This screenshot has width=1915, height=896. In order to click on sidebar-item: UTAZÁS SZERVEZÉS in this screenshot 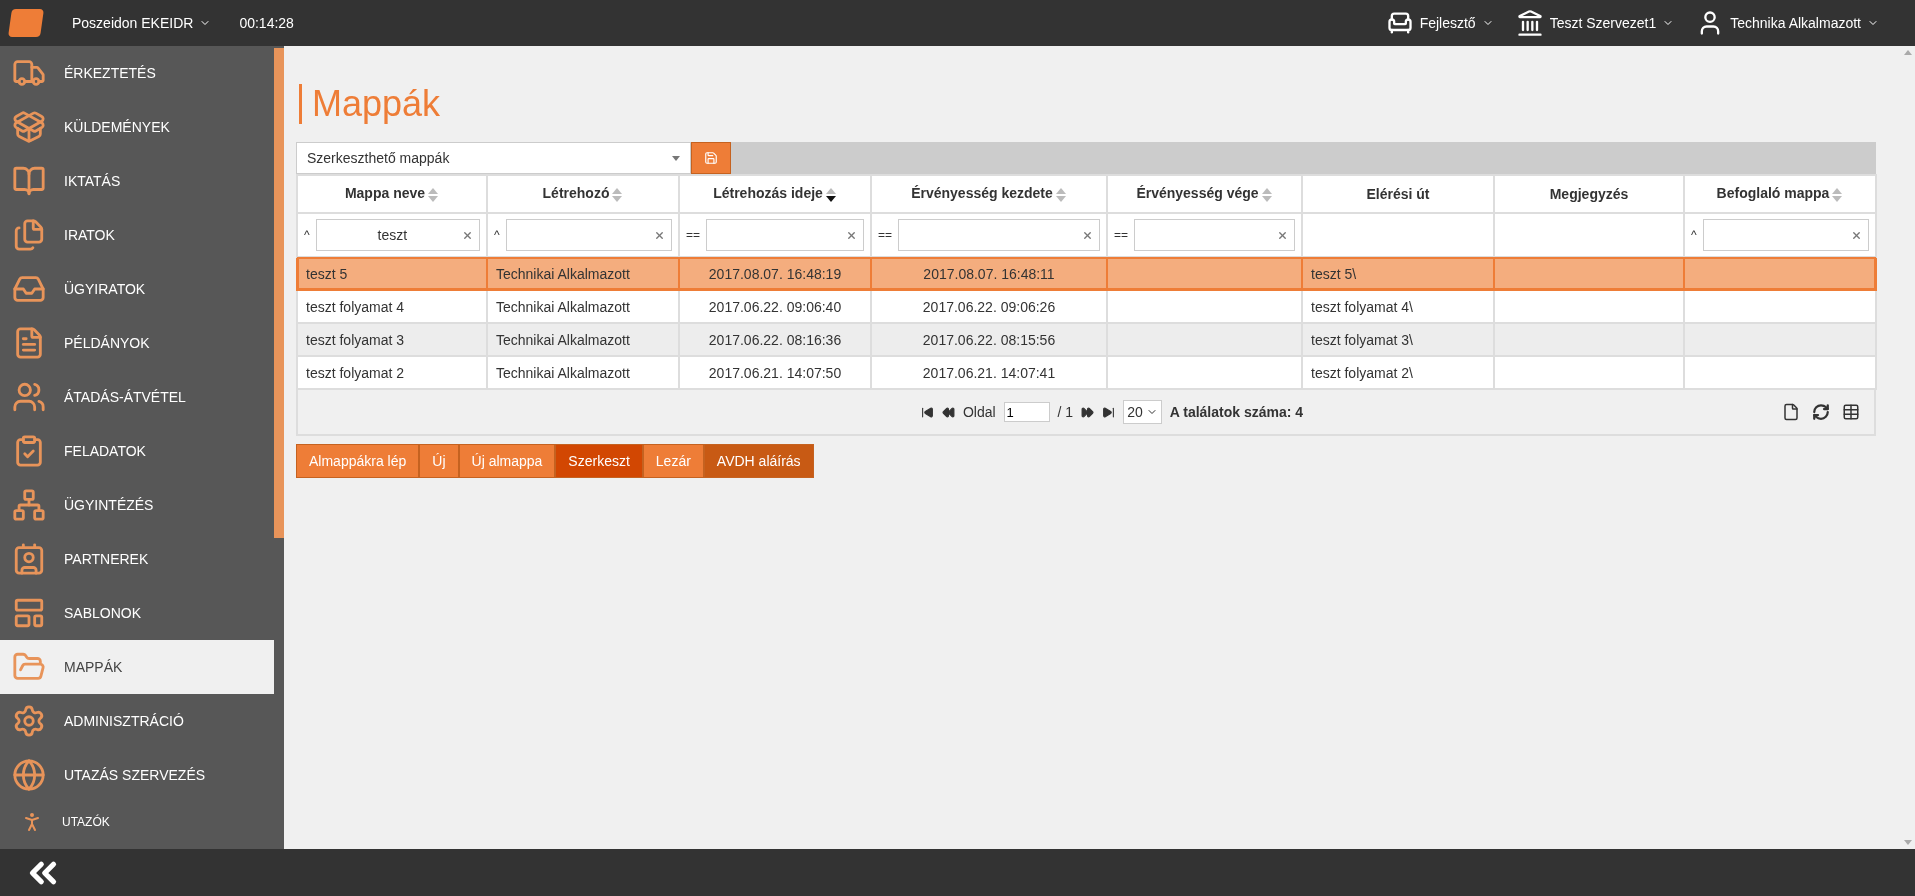, I will do `click(137, 775)`.